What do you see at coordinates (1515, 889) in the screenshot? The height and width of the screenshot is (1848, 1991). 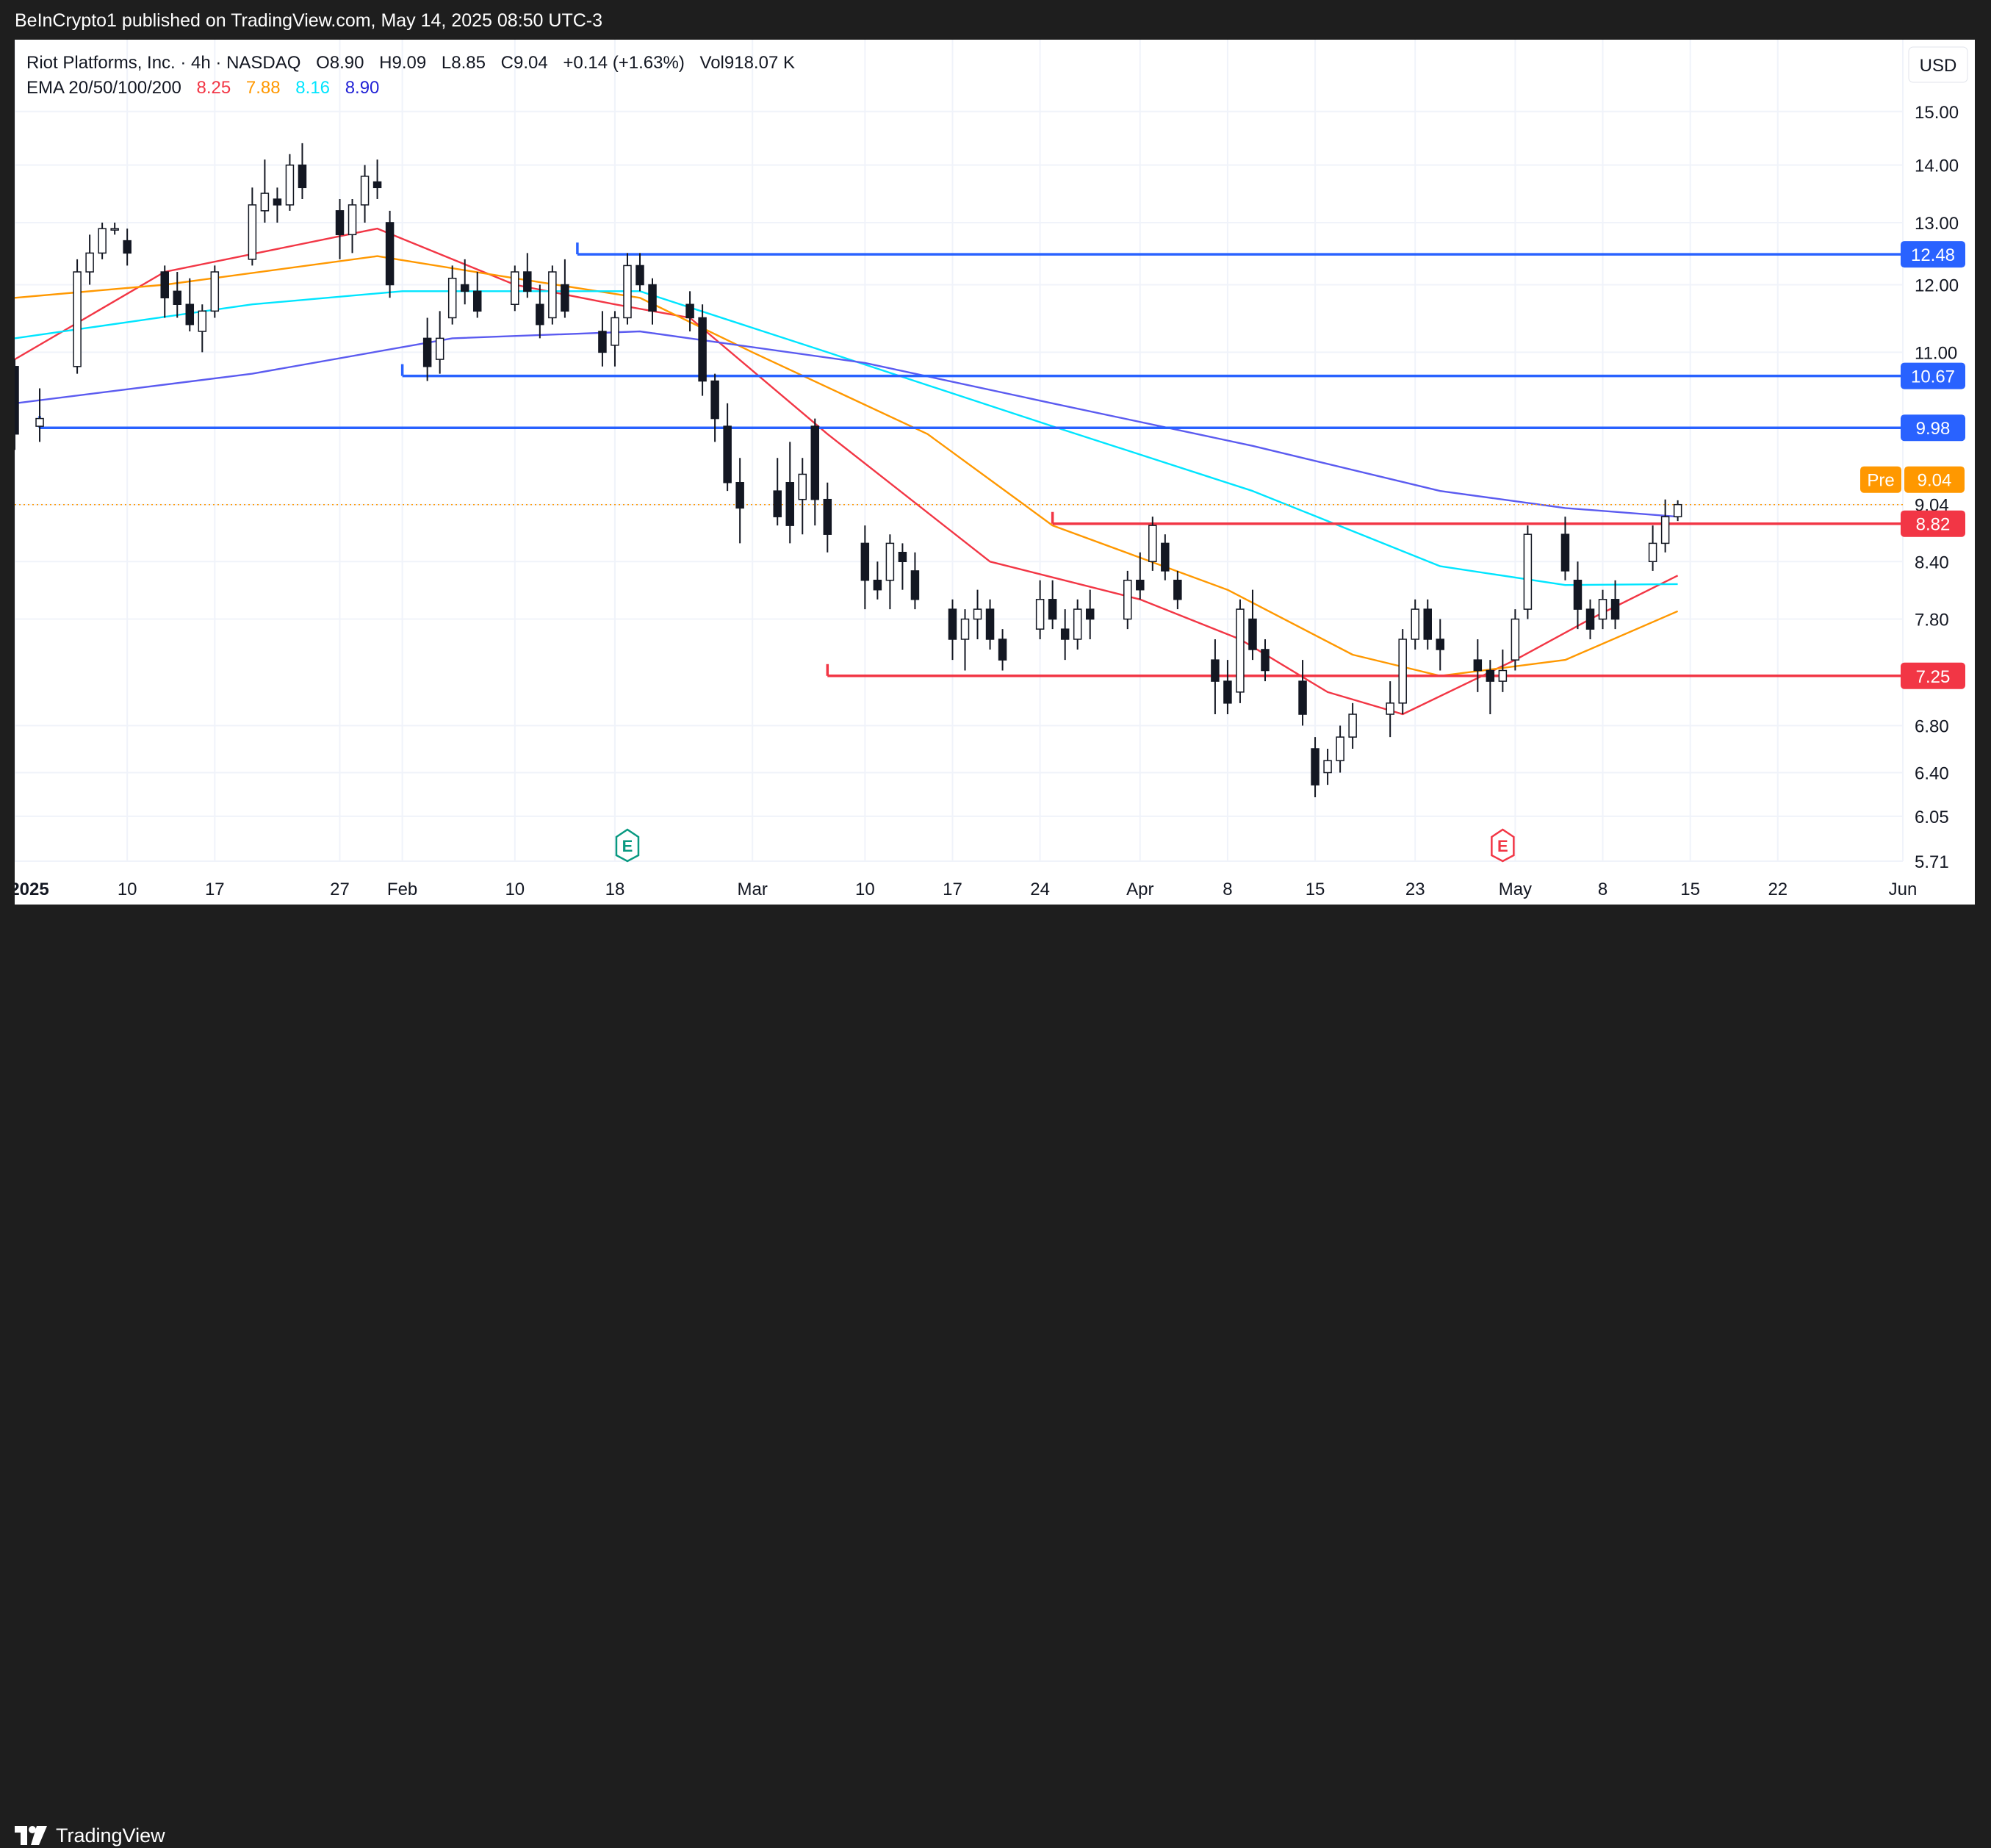 I see `x-tick-label: May` at bounding box center [1515, 889].